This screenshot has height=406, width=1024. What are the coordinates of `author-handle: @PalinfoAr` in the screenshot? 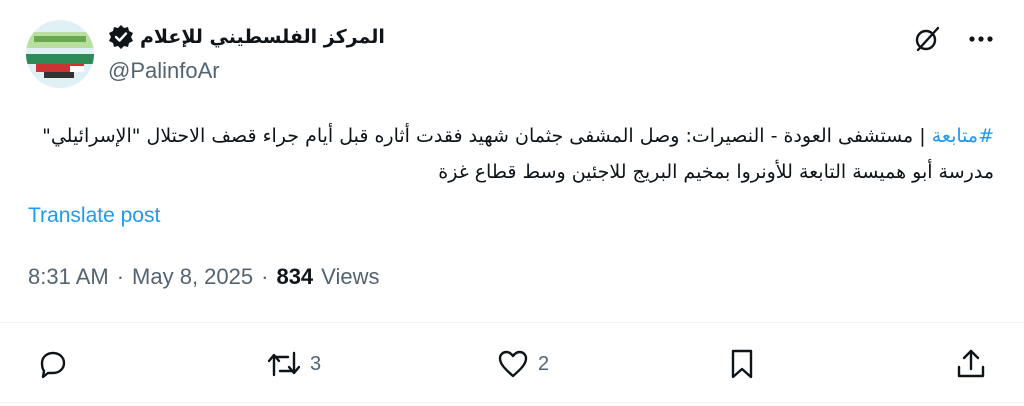 It's located at (164, 71).